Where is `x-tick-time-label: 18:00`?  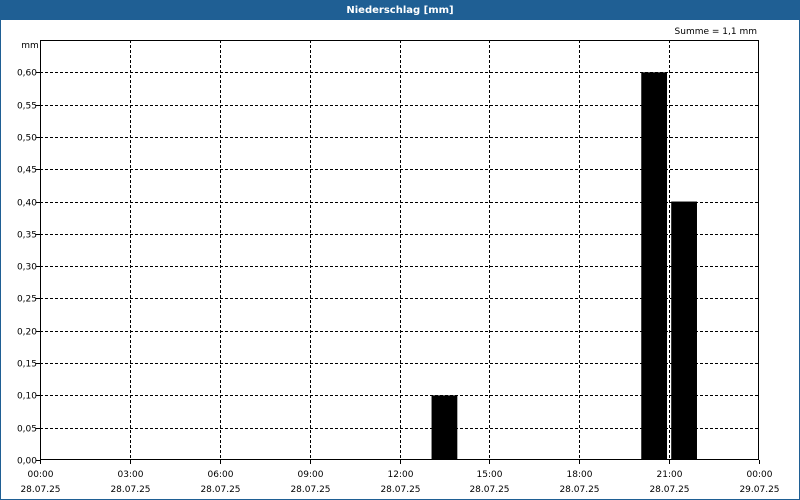 x-tick-time-label: 18:00 is located at coordinates (580, 475).